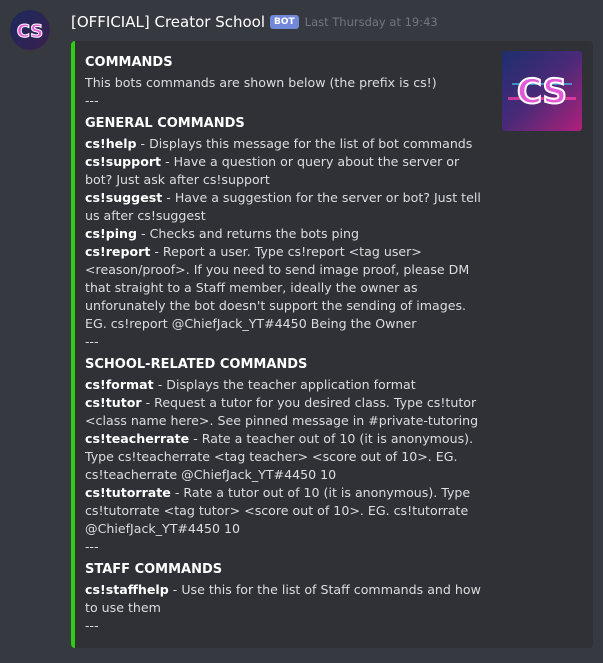  I want to click on command-name: cs!teacherrate, so click(137, 438).